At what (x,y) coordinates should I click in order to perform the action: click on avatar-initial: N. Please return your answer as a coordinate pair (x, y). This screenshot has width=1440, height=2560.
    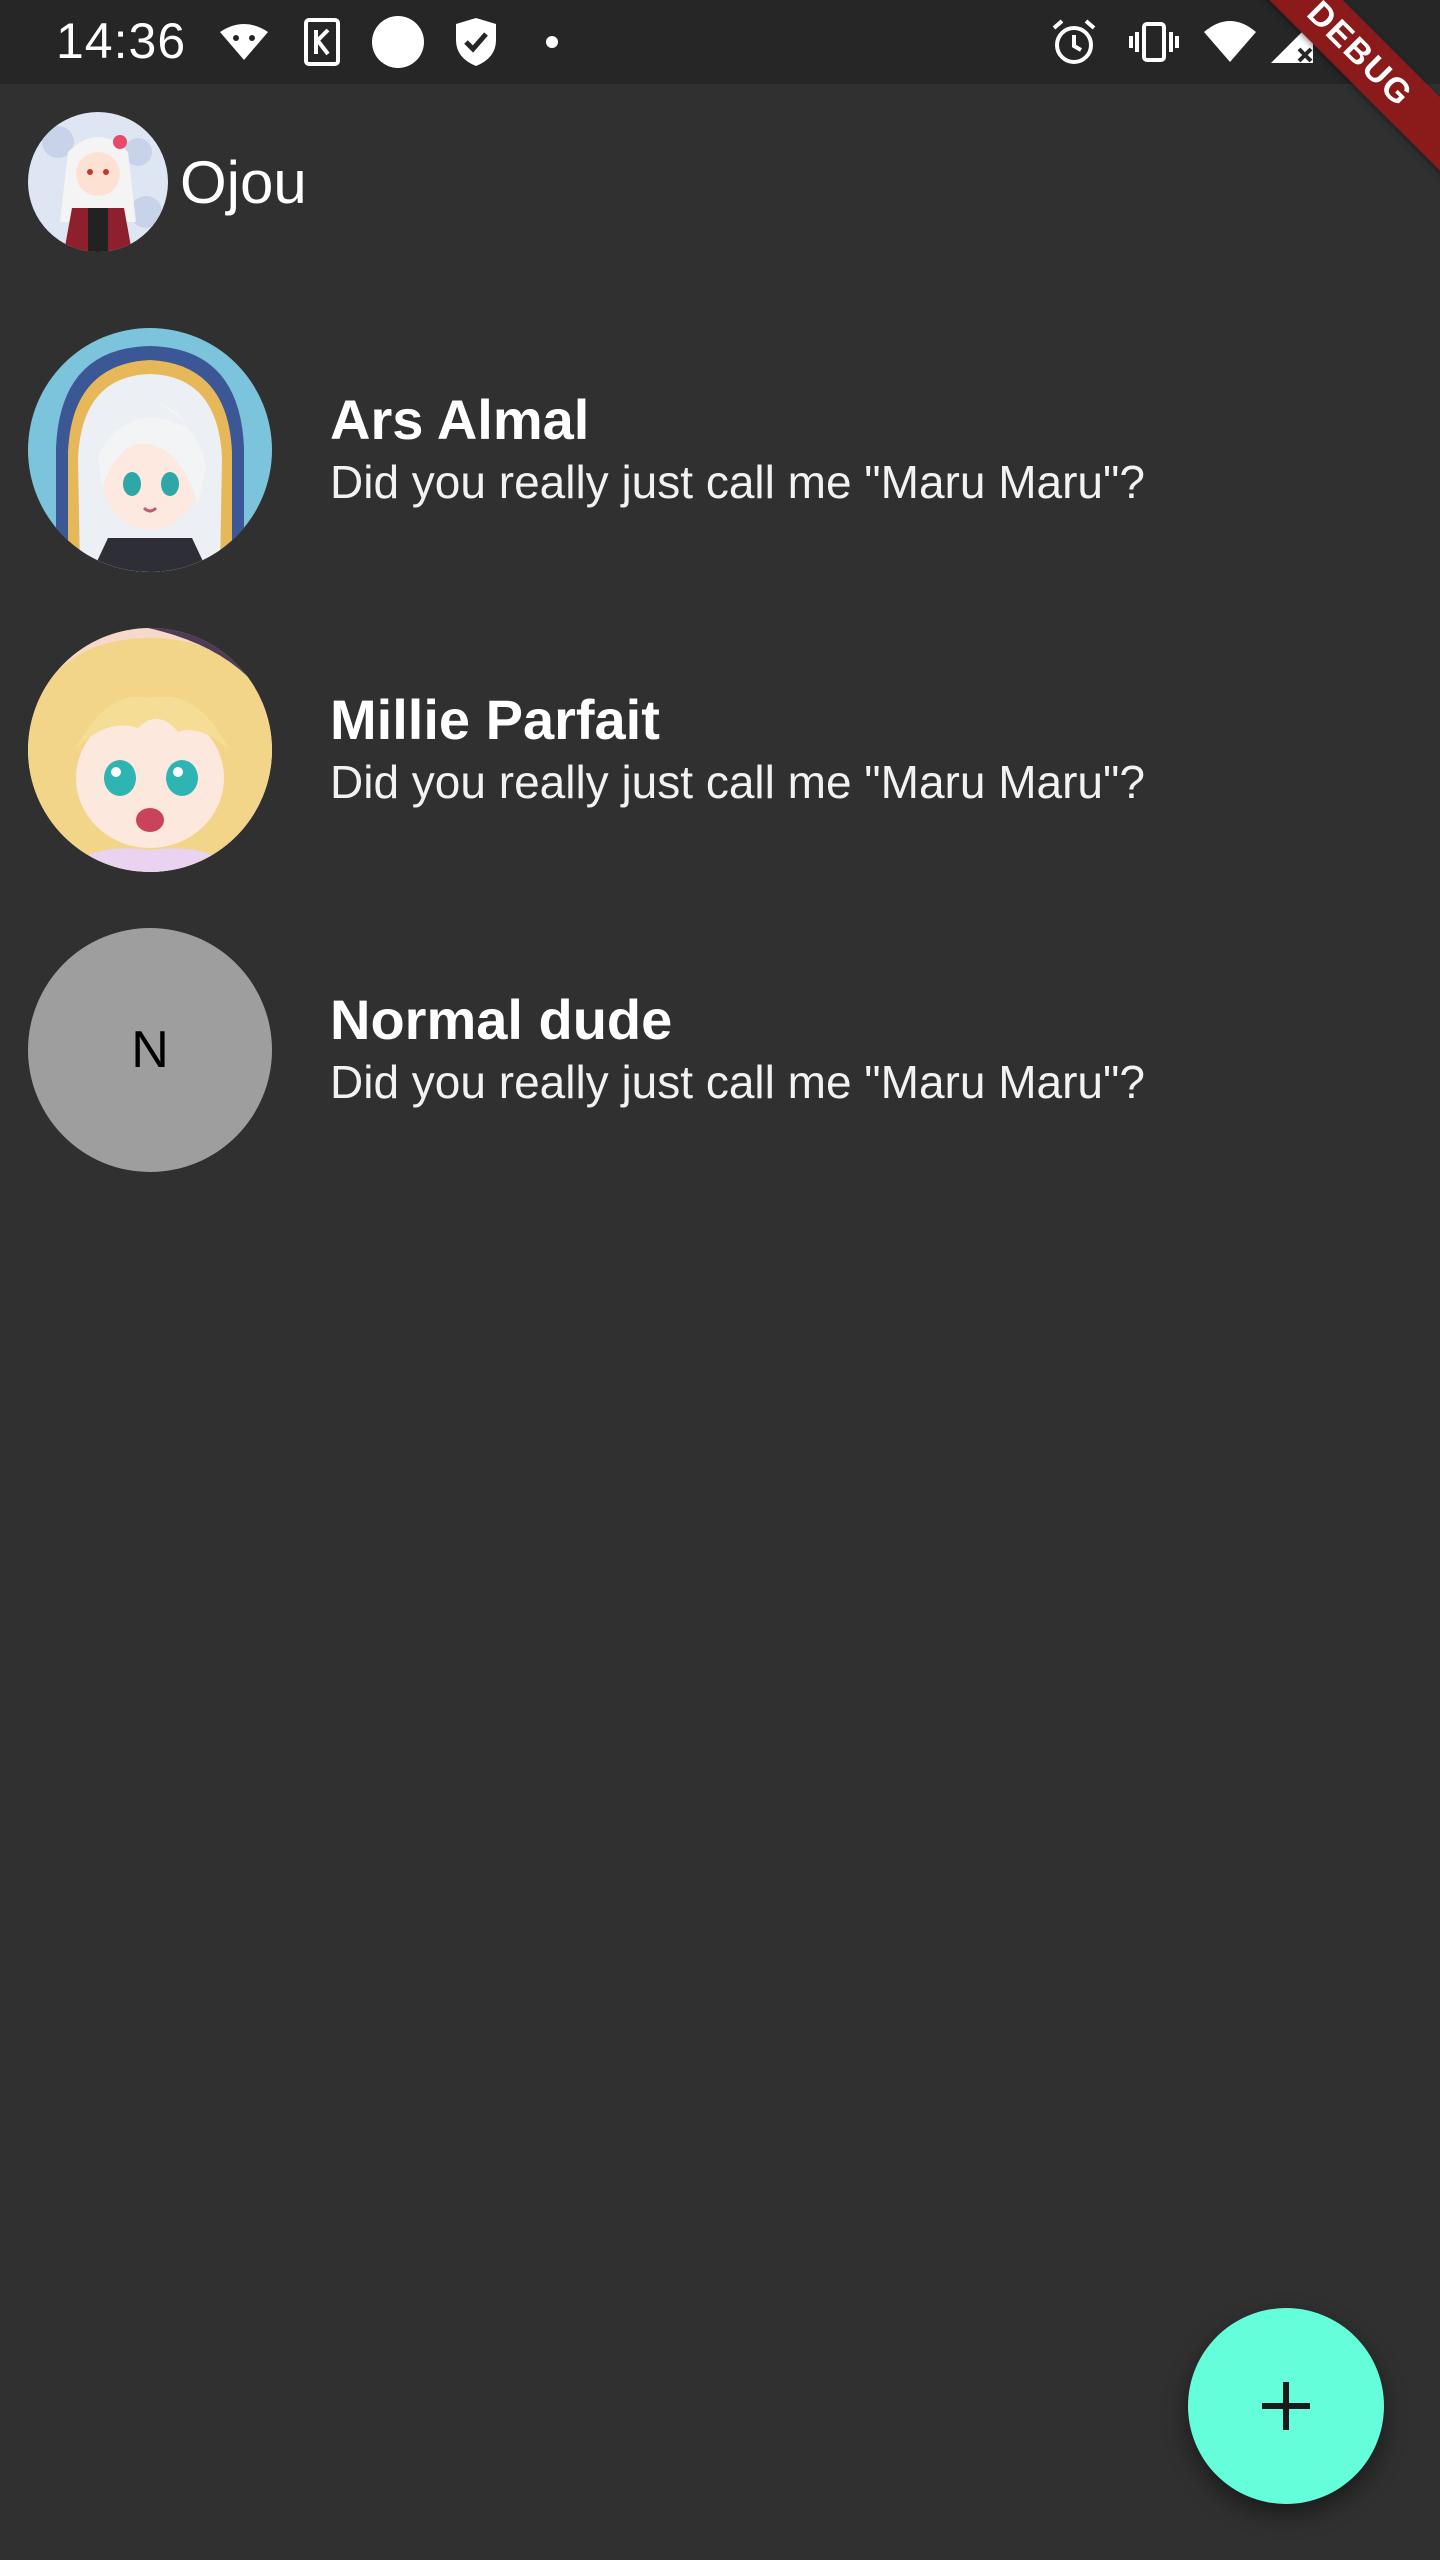
    Looking at the image, I should click on (150, 1050).